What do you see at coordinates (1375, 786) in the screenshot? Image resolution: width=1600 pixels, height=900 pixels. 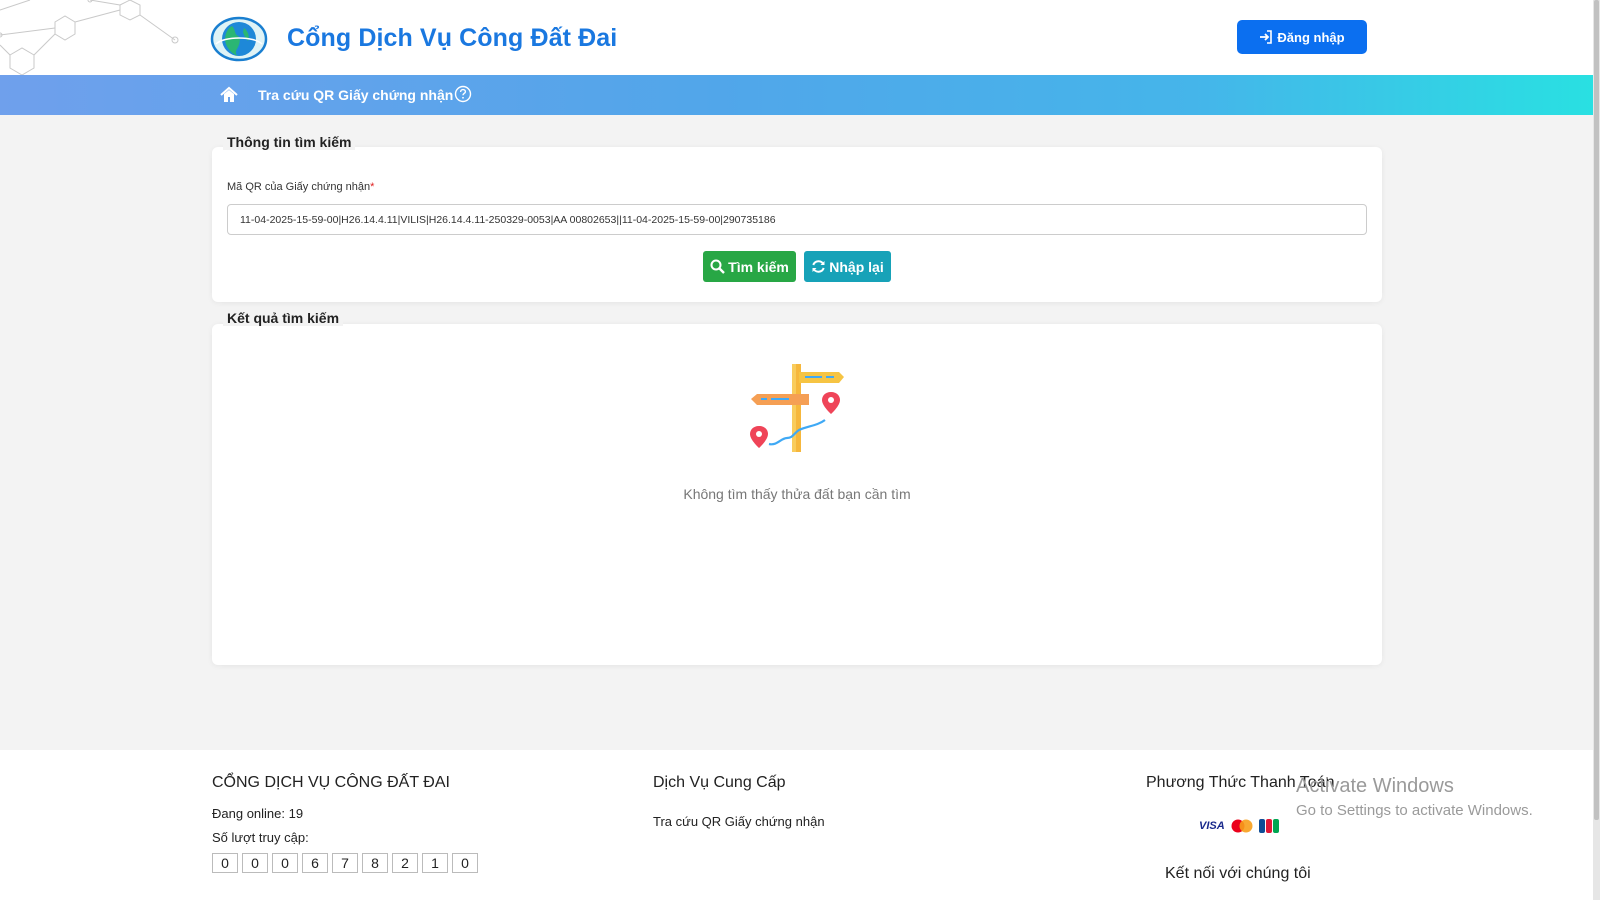 I see `watermark-line-1: Activate Windows` at bounding box center [1375, 786].